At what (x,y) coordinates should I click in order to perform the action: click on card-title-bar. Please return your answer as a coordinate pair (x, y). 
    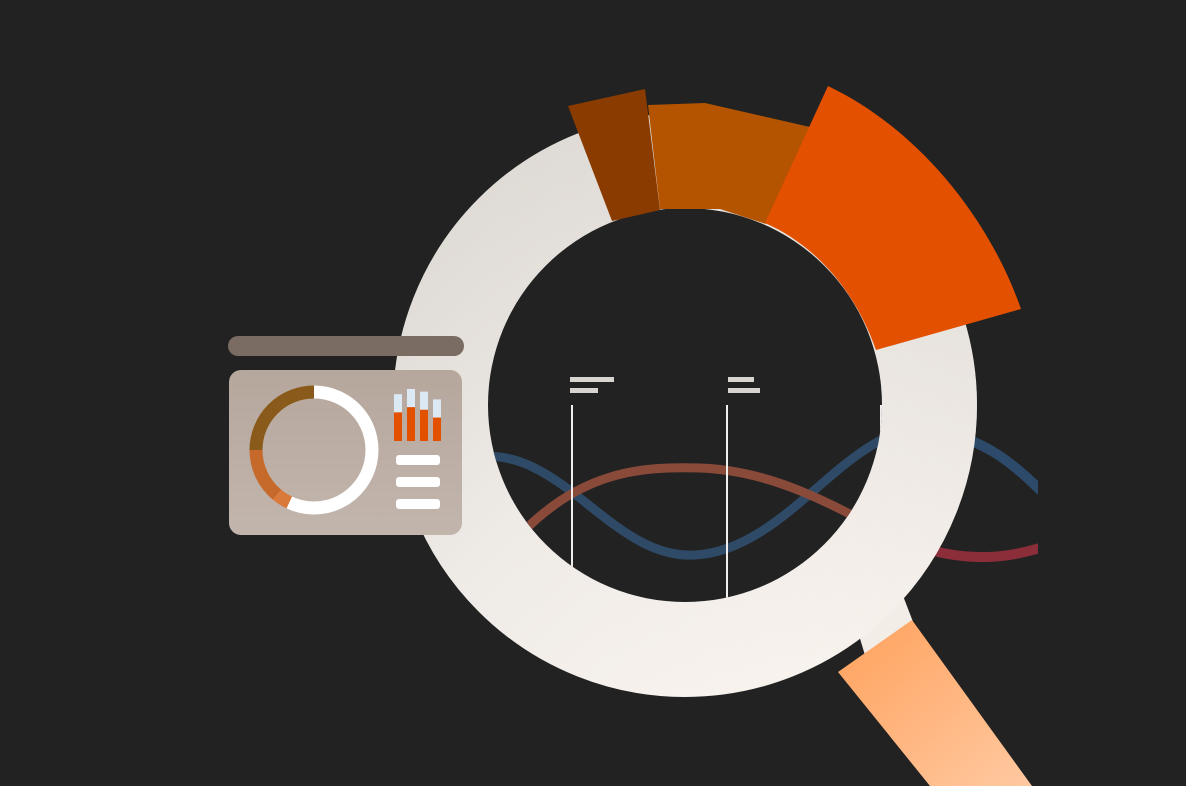
    Looking at the image, I should click on (346, 346).